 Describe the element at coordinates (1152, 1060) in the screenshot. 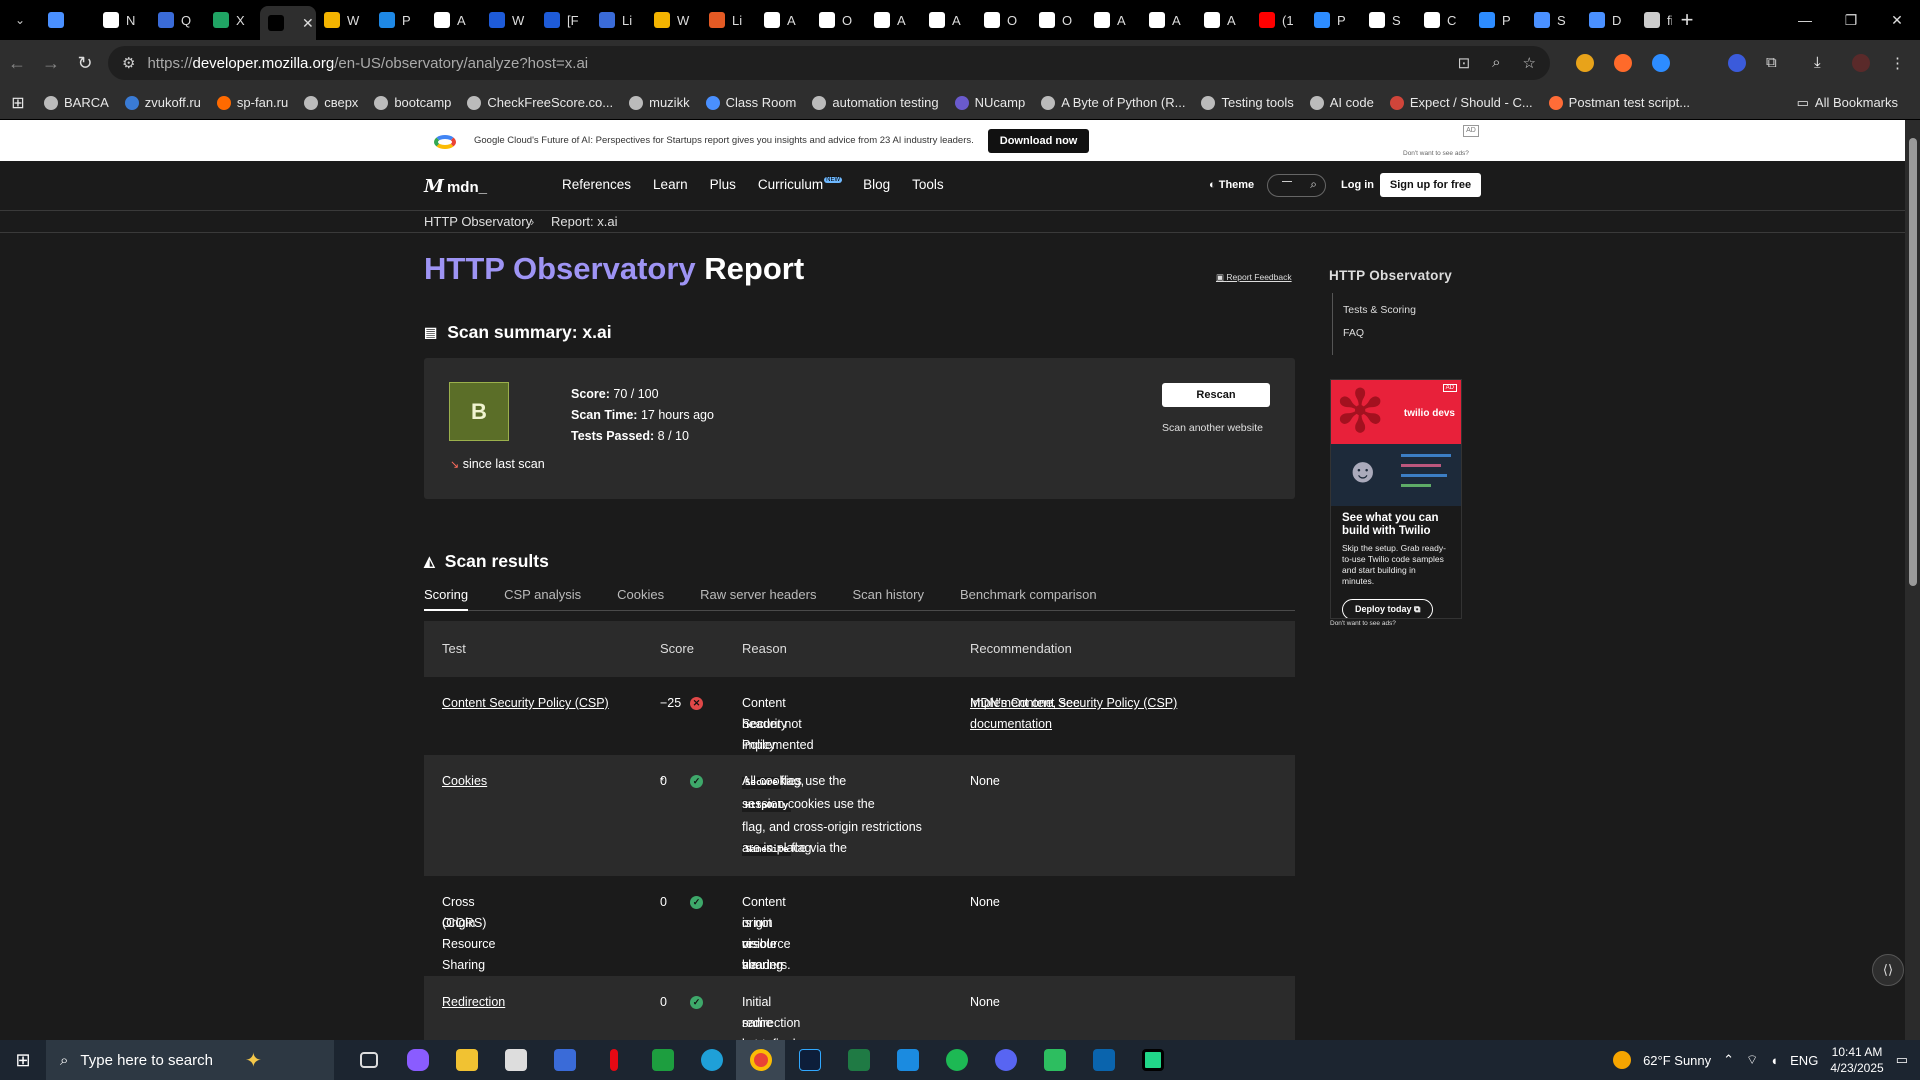

I see `pycharm-icon` at that location.